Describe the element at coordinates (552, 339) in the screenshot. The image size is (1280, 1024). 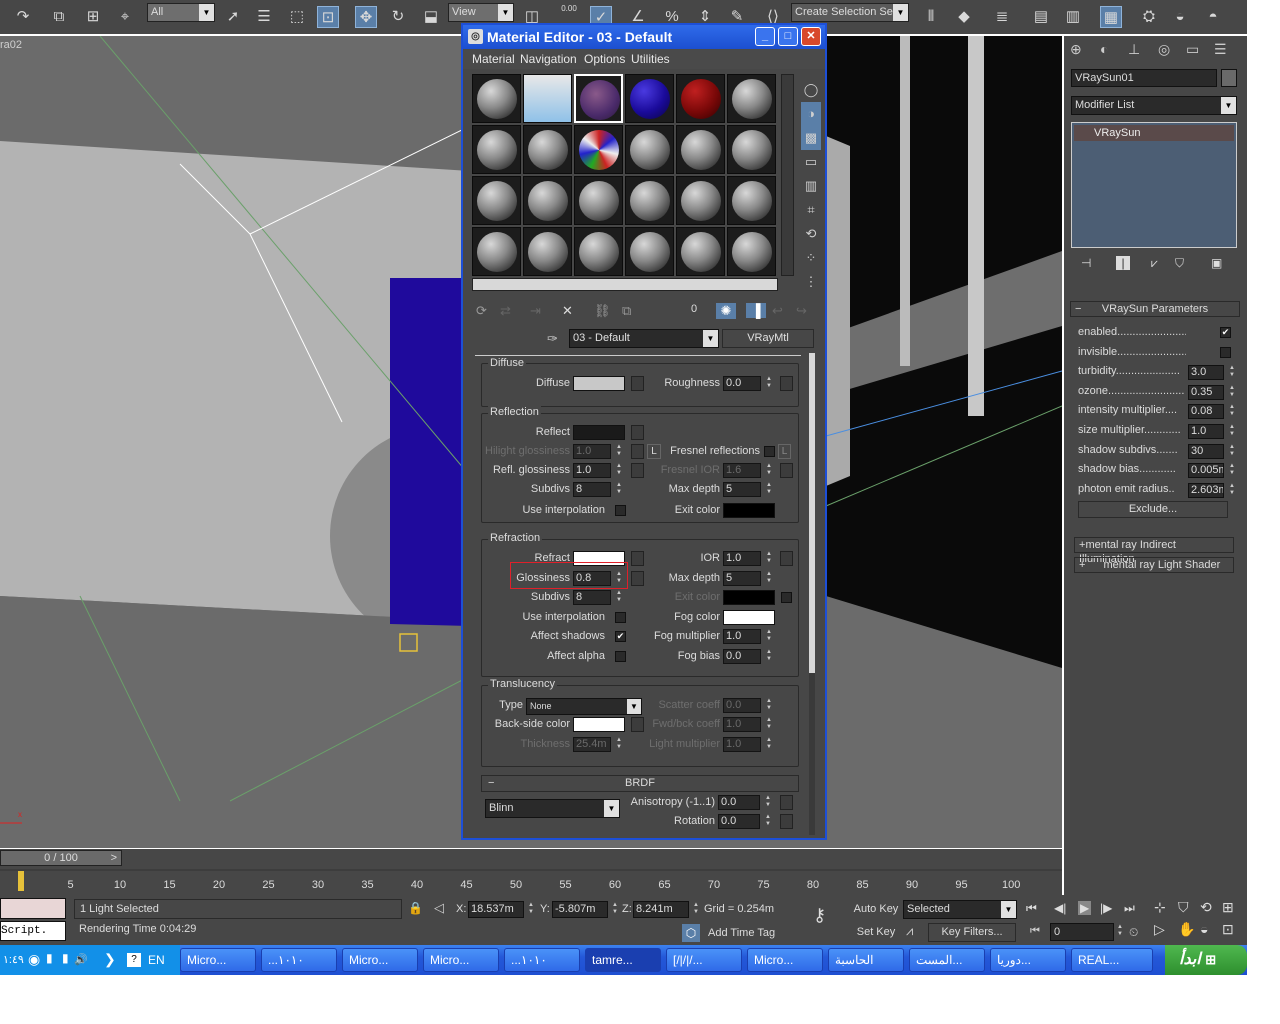
I see `pick-material-icon: ✑` at that location.